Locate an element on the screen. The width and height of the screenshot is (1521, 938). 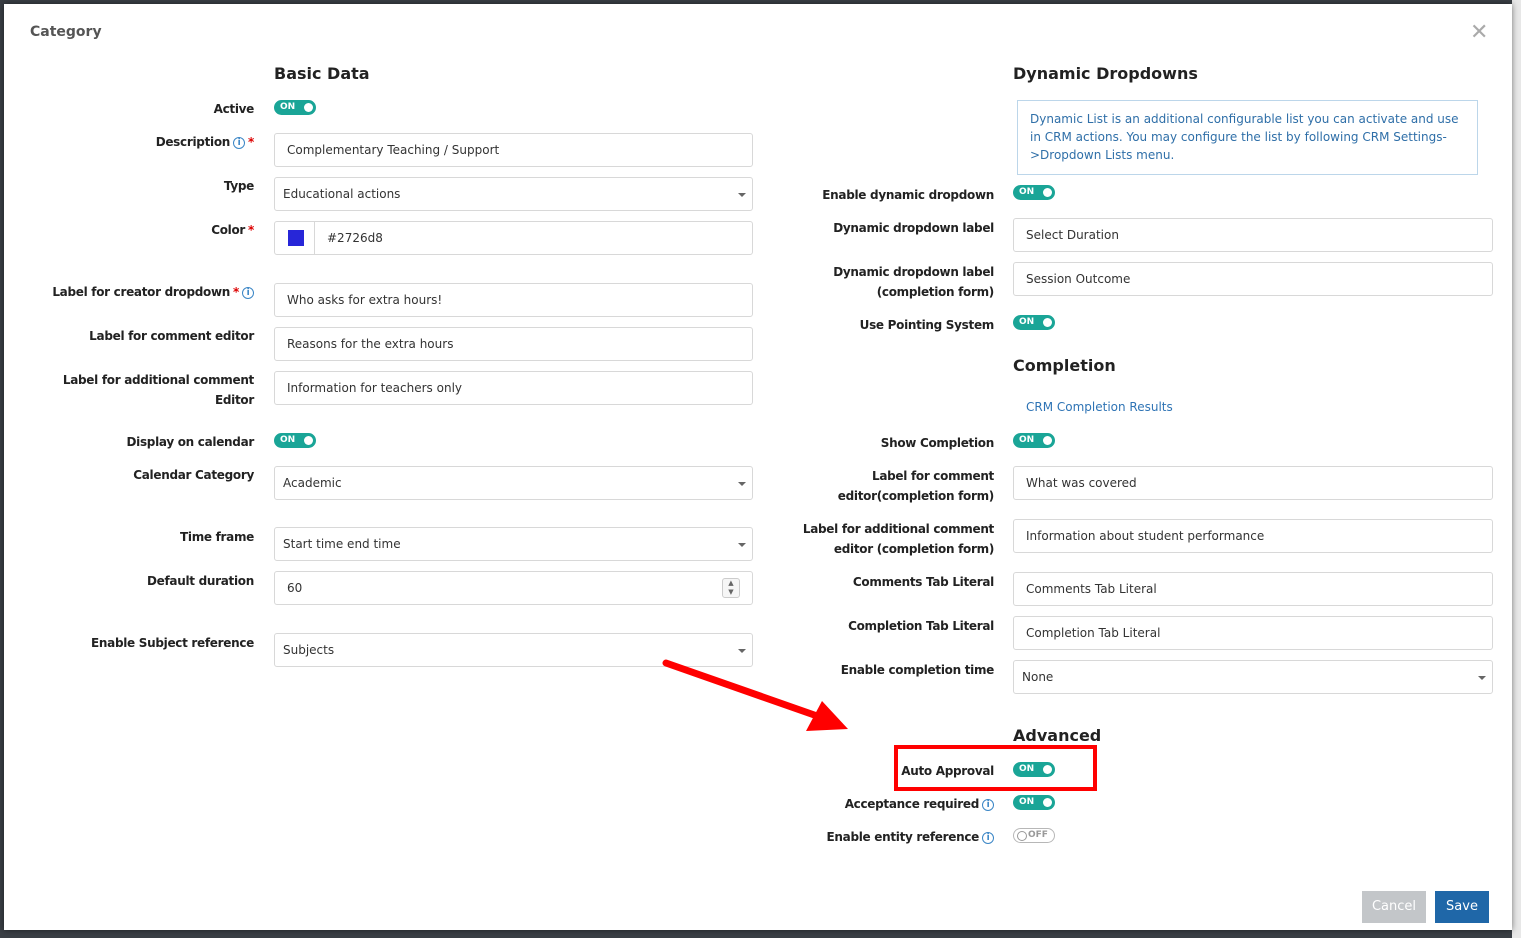
advanced-title: Advanced is located at coordinates (1057, 735).